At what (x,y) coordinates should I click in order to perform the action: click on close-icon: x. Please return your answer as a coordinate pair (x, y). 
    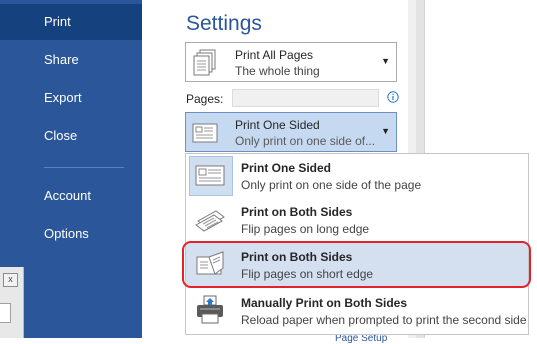
    Looking at the image, I should click on (10, 280).